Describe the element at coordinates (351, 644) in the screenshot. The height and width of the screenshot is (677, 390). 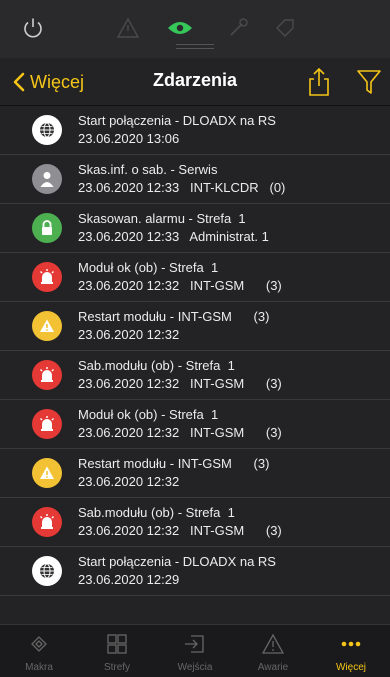
I see `more-icon` at that location.